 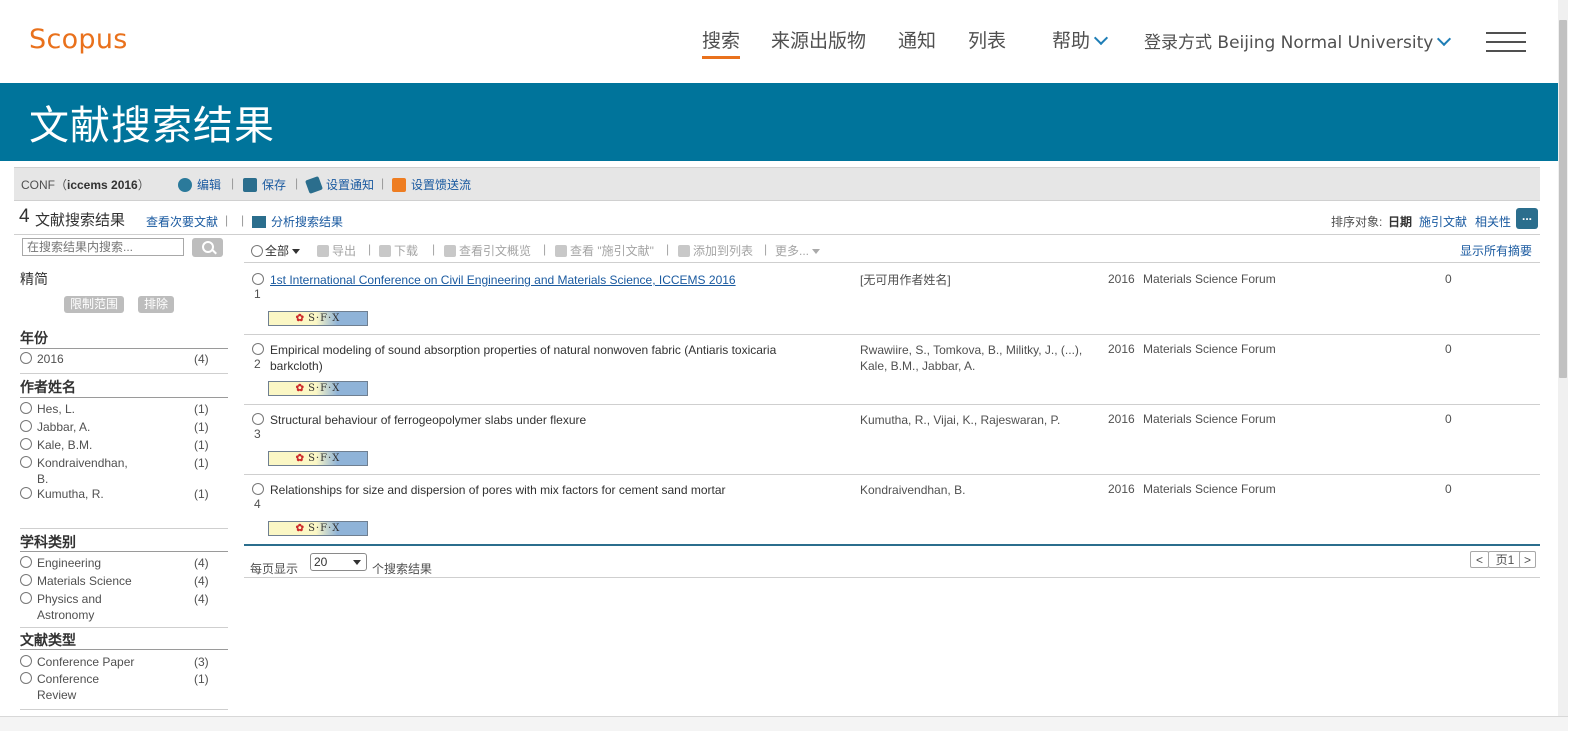 I want to click on download-button: 下载, so click(x=398, y=250).